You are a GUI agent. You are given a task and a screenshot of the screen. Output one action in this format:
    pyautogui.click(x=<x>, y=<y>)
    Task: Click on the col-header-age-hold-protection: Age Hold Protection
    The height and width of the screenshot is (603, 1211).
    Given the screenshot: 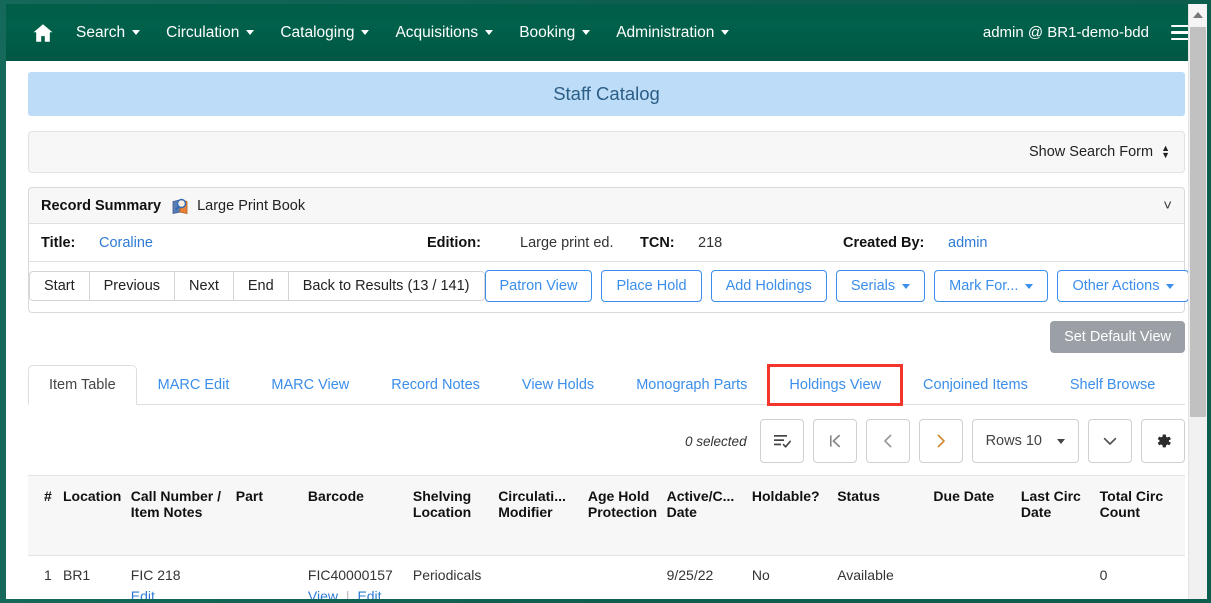 What is the action you would take?
    pyautogui.click(x=627, y=515)
    